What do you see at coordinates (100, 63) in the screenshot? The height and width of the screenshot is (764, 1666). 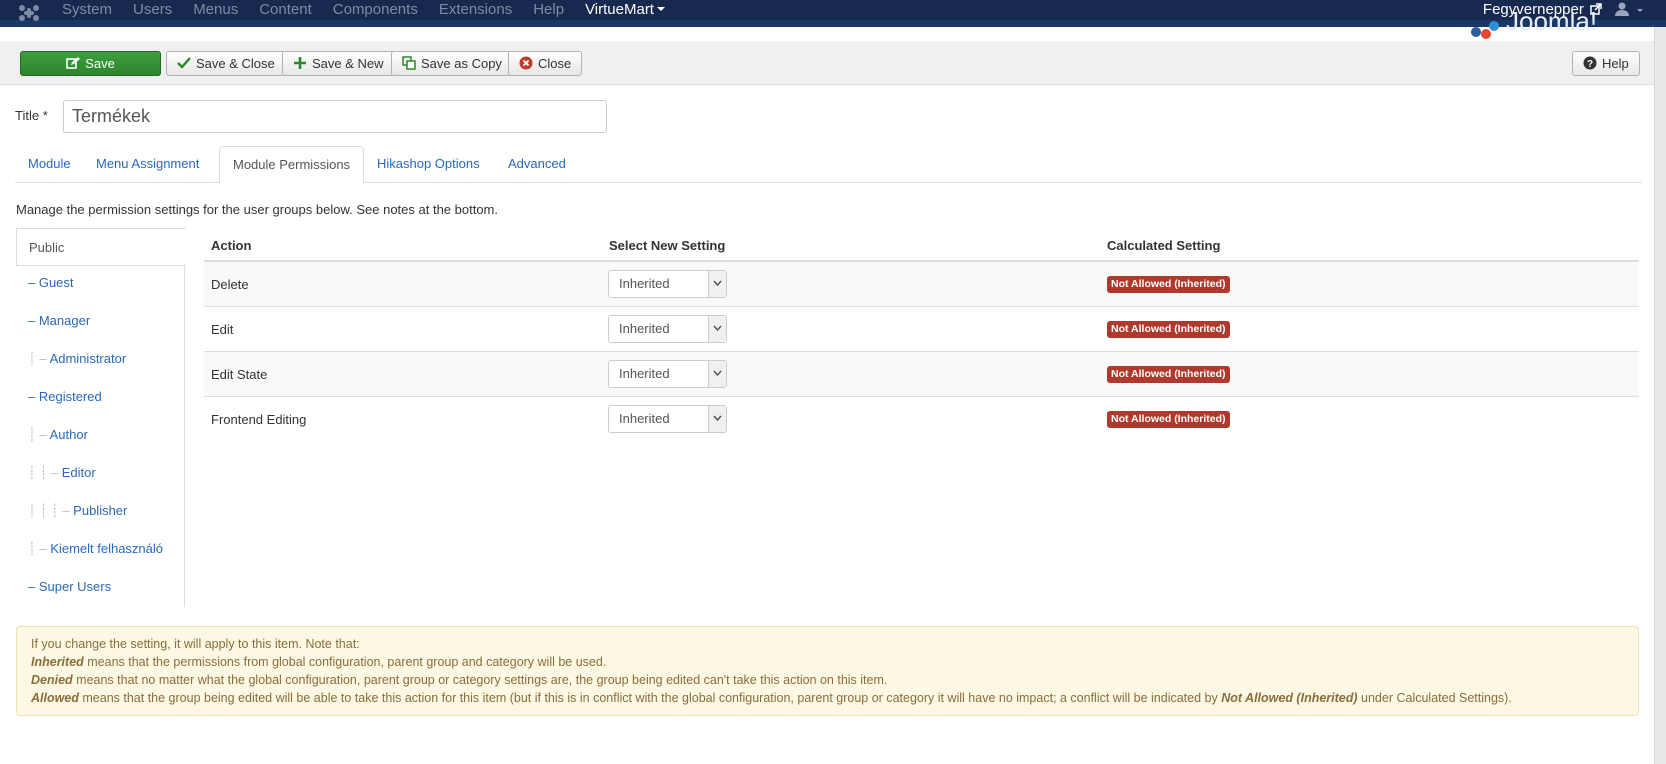 I see `save-label: Save` at bounding box center [100, 63].